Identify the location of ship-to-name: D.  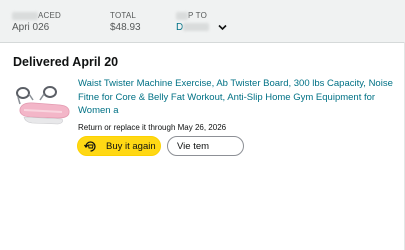
(179, 27).